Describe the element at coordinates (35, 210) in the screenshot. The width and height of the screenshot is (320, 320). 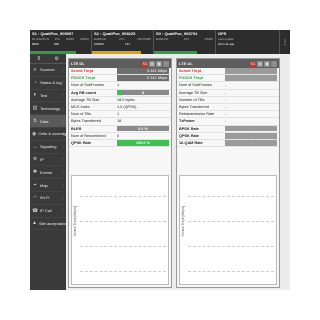
I see `ipcall-icon: ☎` at that location.